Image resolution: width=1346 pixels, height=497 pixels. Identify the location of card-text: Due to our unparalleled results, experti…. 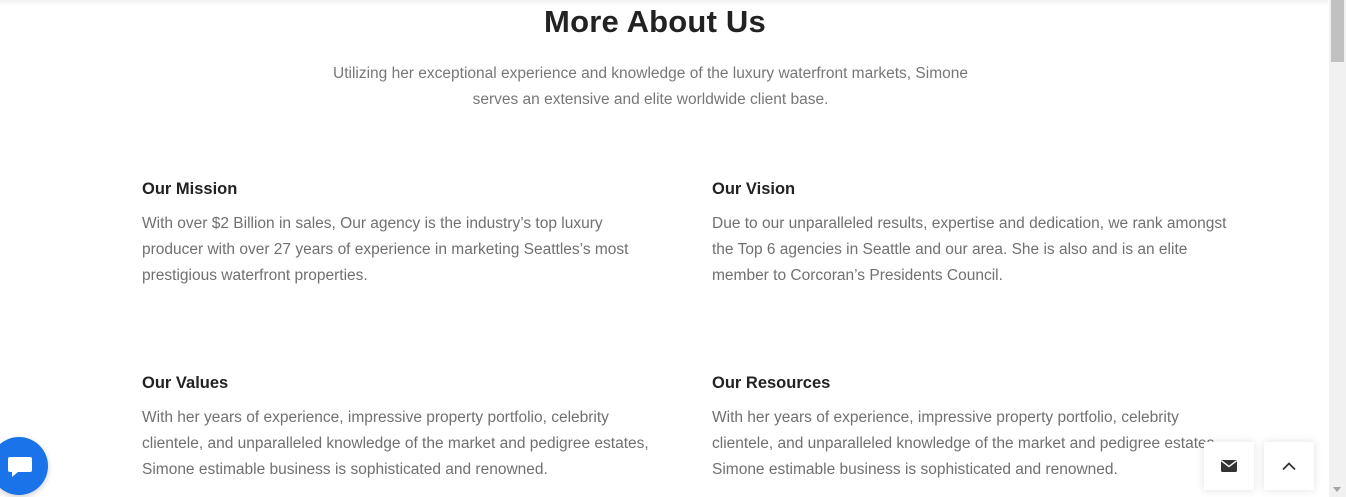
(969, 249).